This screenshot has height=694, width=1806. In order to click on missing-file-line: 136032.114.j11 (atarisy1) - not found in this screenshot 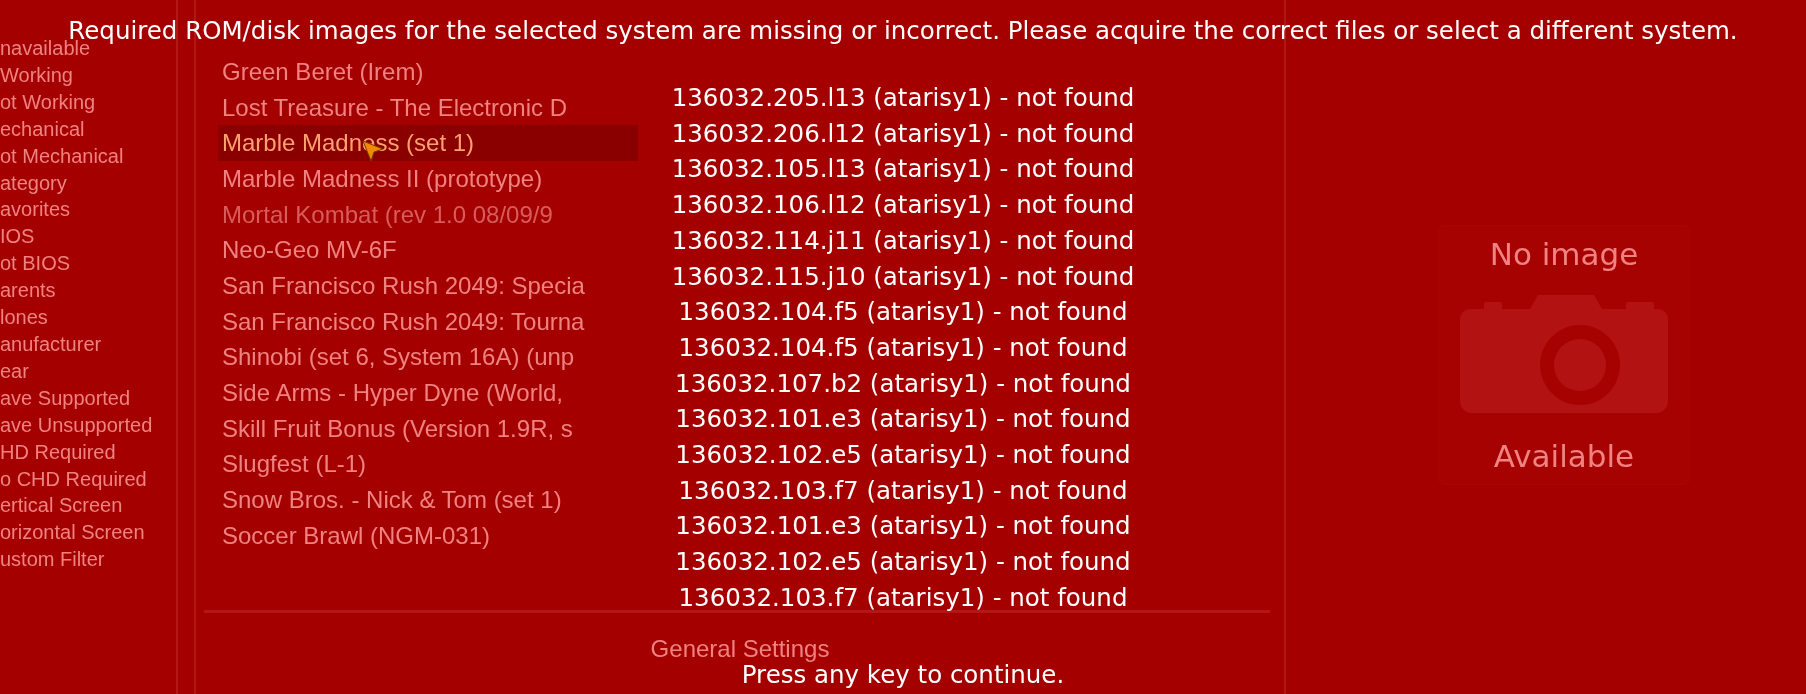, I will do `click(903, 240)`.